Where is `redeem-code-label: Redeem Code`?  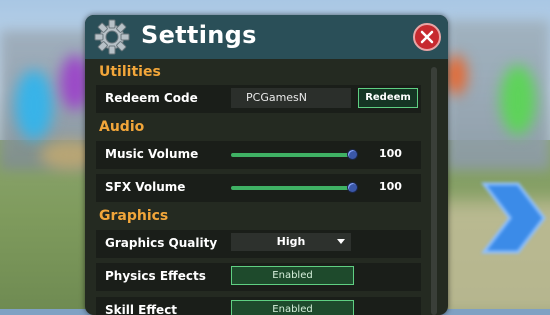
redeem-code-label: Redeem Code is located at coordinates (151, 98).